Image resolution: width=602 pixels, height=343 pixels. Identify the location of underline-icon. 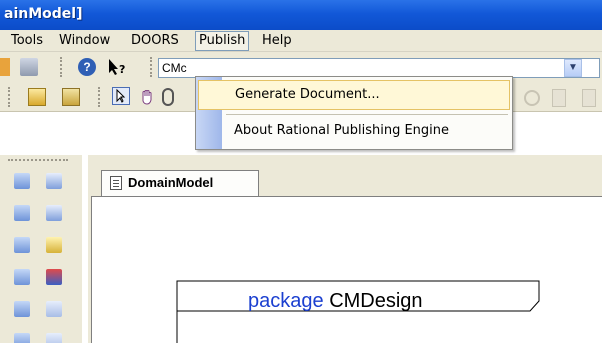
(71, 97).